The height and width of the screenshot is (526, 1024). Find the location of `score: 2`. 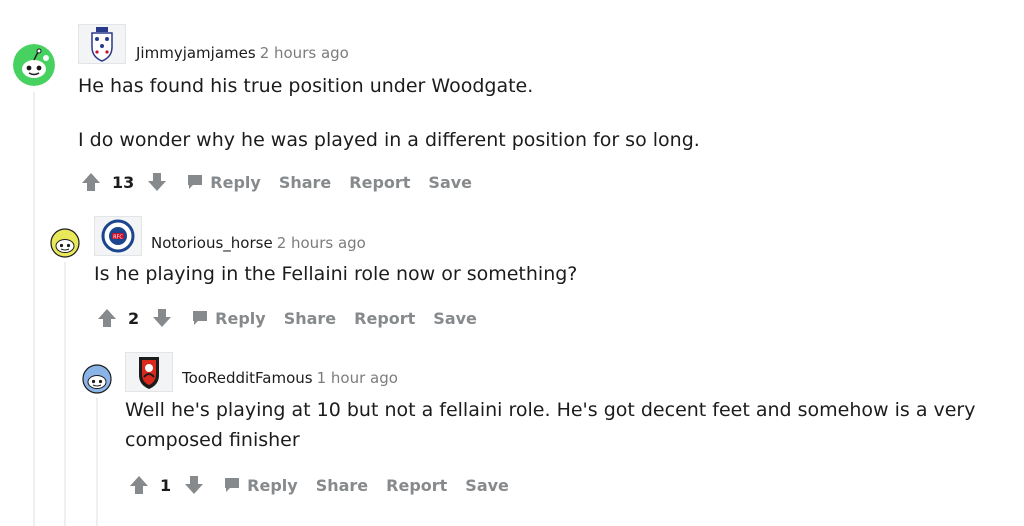

score: 2 is located at coordinates (134, 318).